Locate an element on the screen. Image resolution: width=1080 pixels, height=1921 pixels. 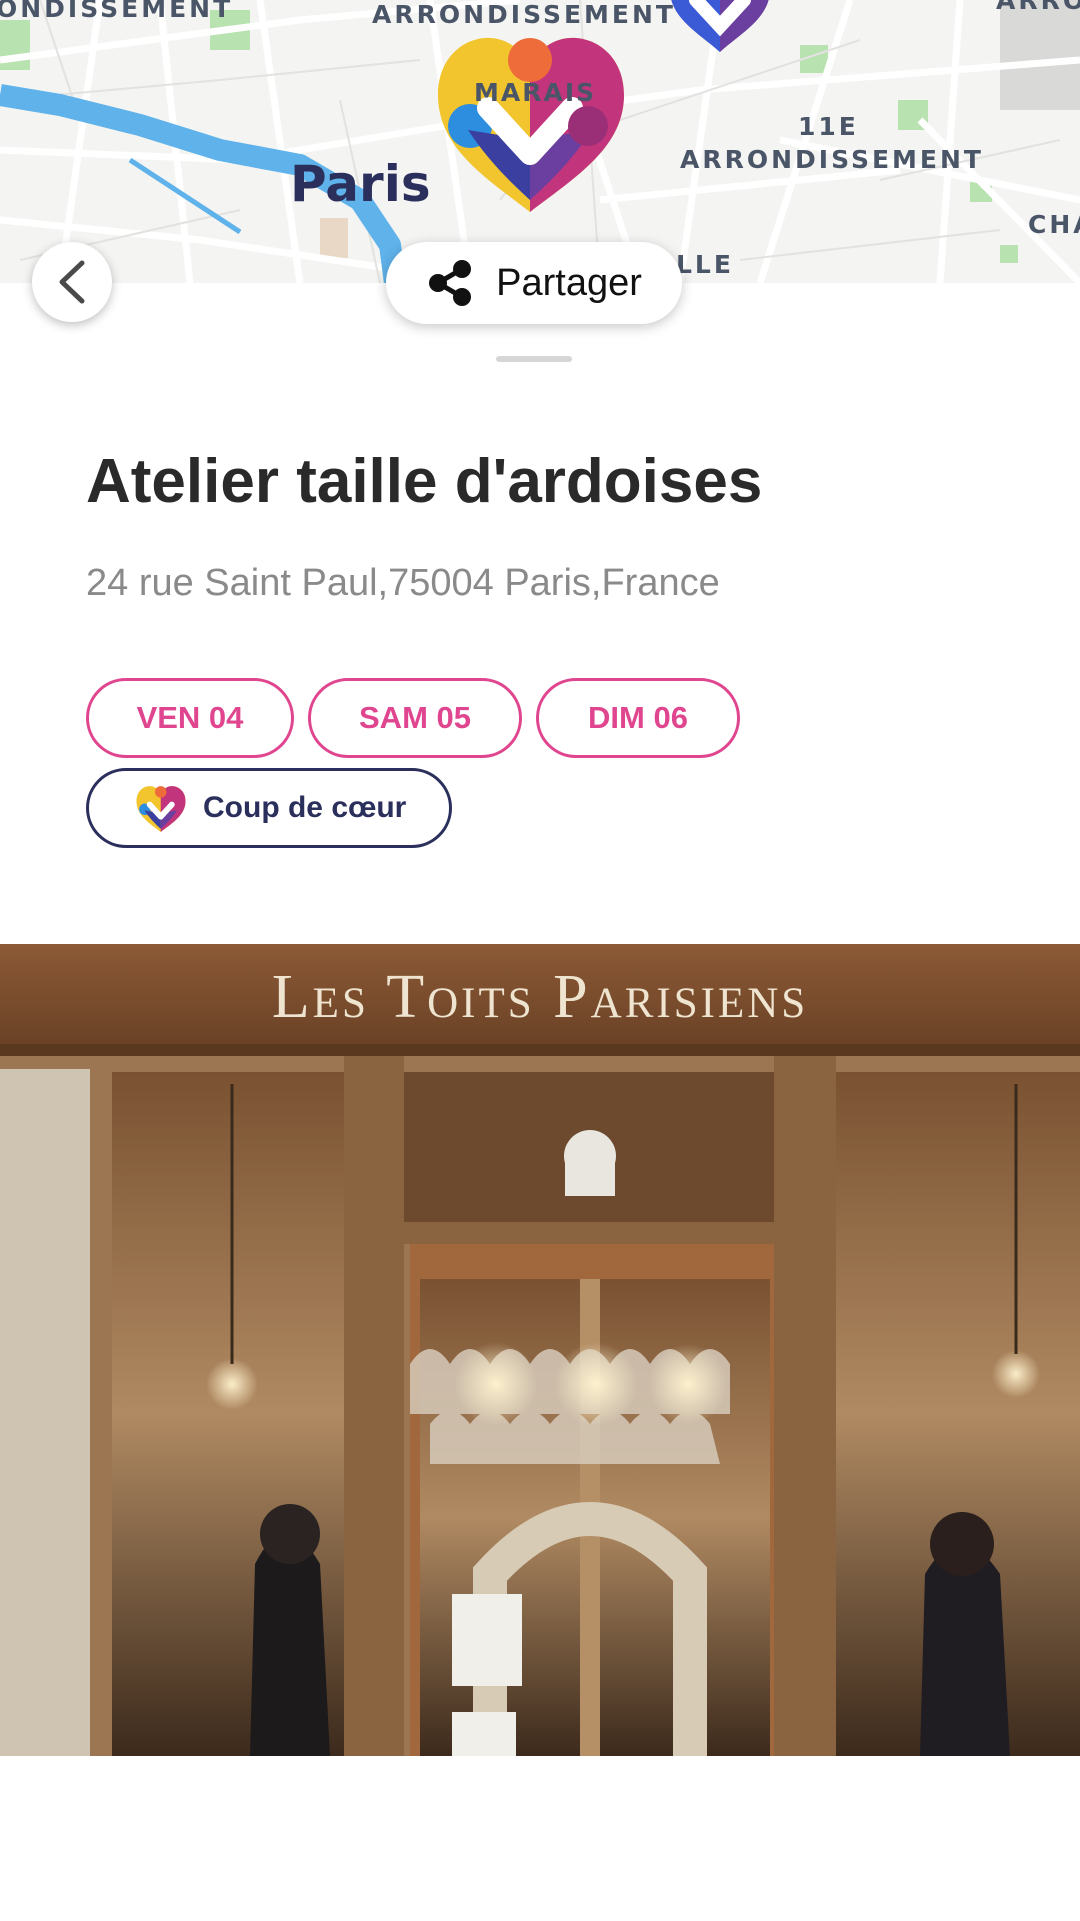
map-label-11e: 11E is located at coordinates (828, 126).